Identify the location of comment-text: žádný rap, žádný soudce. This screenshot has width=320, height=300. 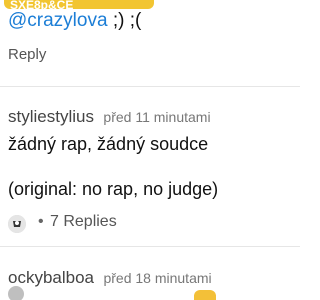
(108, 144).